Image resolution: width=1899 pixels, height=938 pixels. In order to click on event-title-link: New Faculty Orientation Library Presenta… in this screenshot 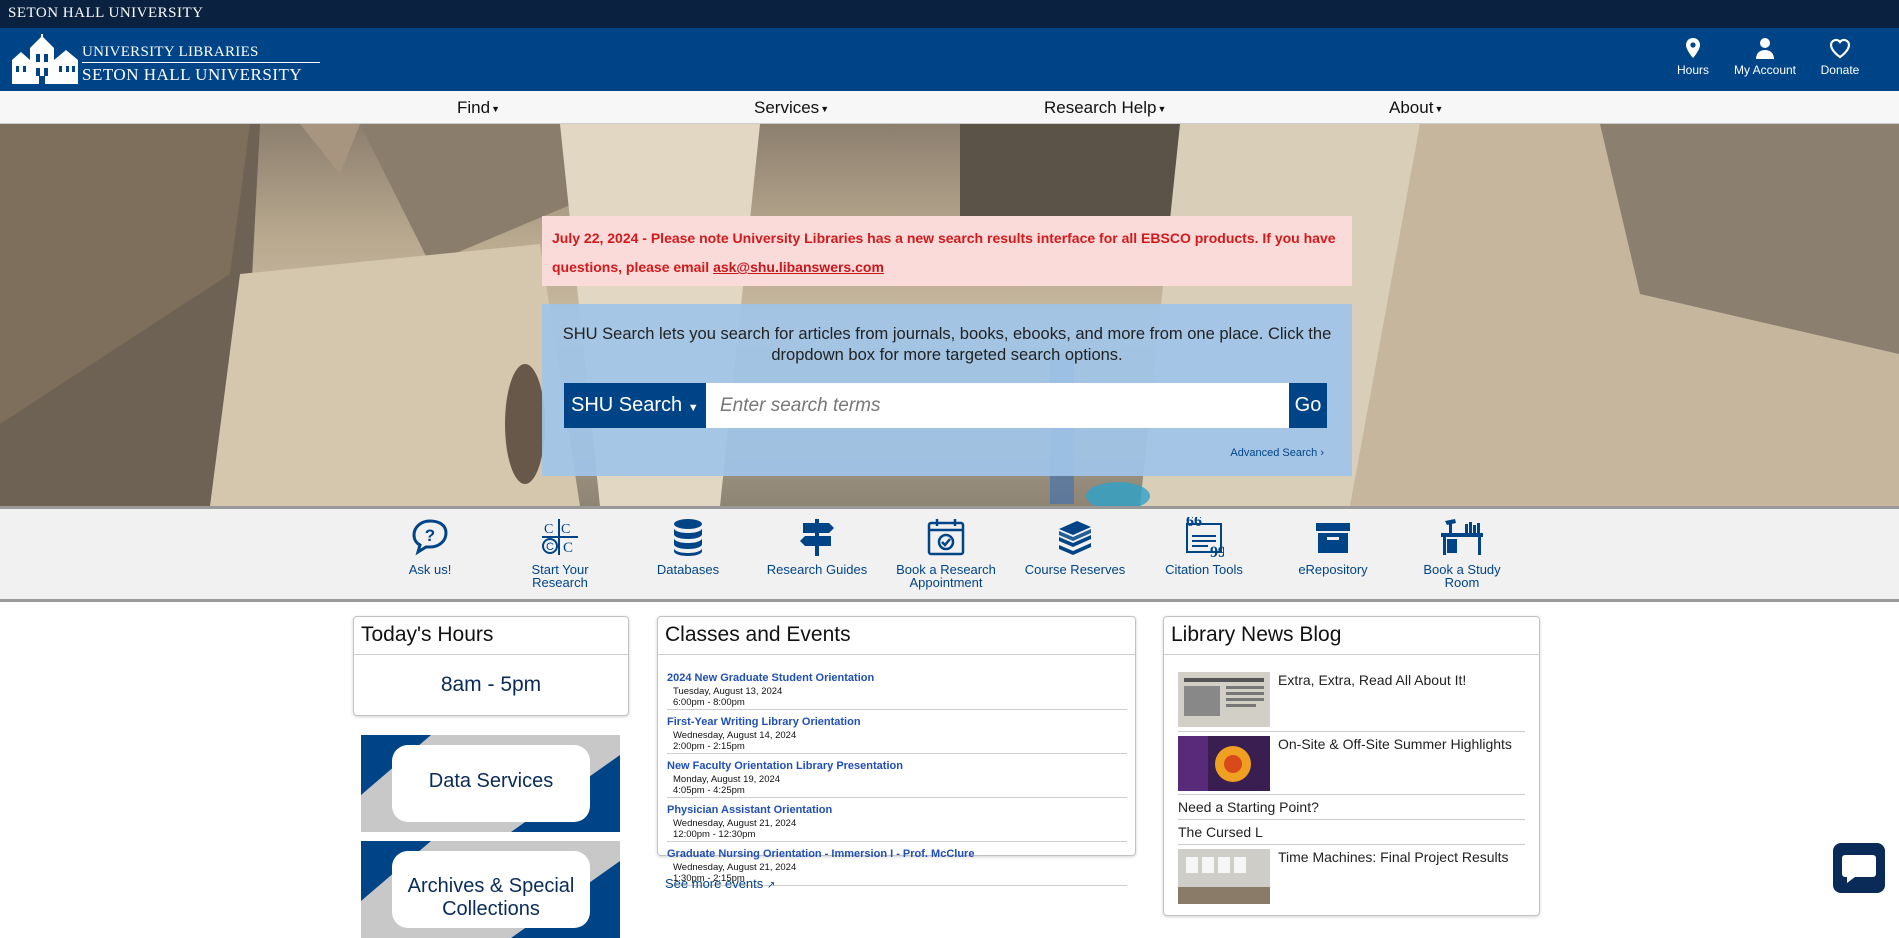, I will do `click(785, 766)`.